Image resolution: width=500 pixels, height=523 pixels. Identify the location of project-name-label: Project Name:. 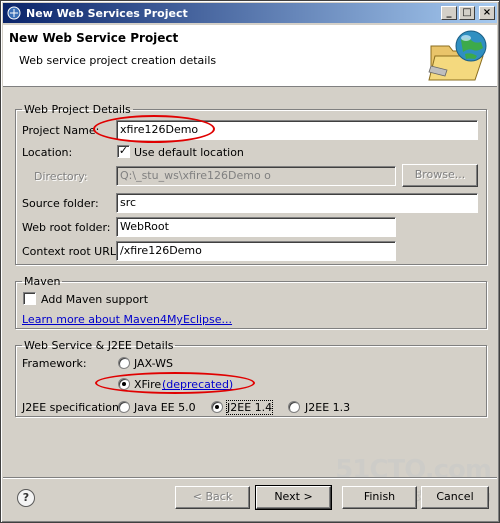
(61, 130).